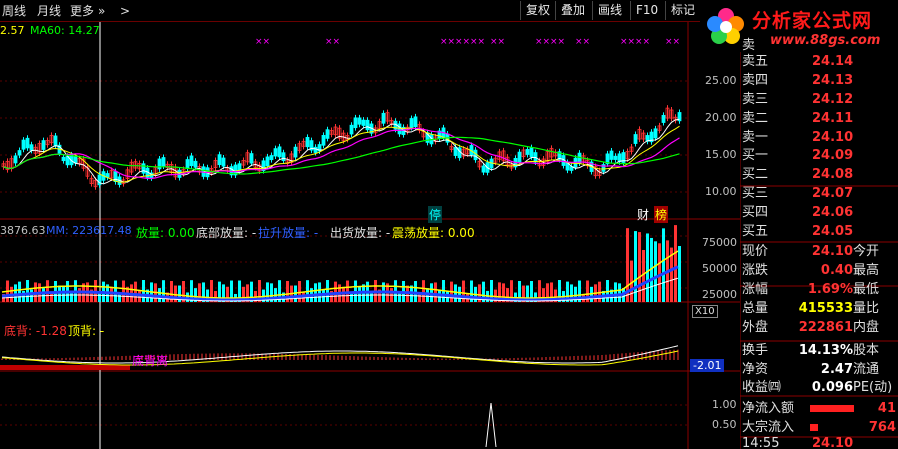 The height and width of the screenshot is (449, 898). Describe the element at coordinates (49, 11) in the screenshot. I see `monthly-tab: 月线` at that location.